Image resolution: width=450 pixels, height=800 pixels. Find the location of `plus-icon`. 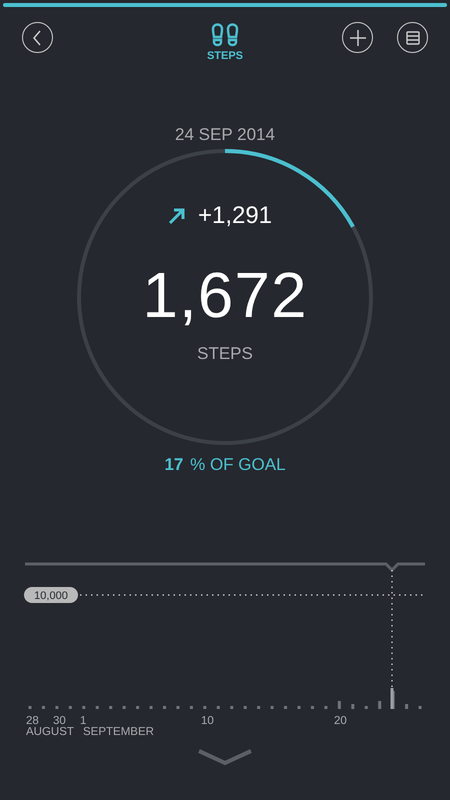

plus-icon is located at coordinates (357, 37).